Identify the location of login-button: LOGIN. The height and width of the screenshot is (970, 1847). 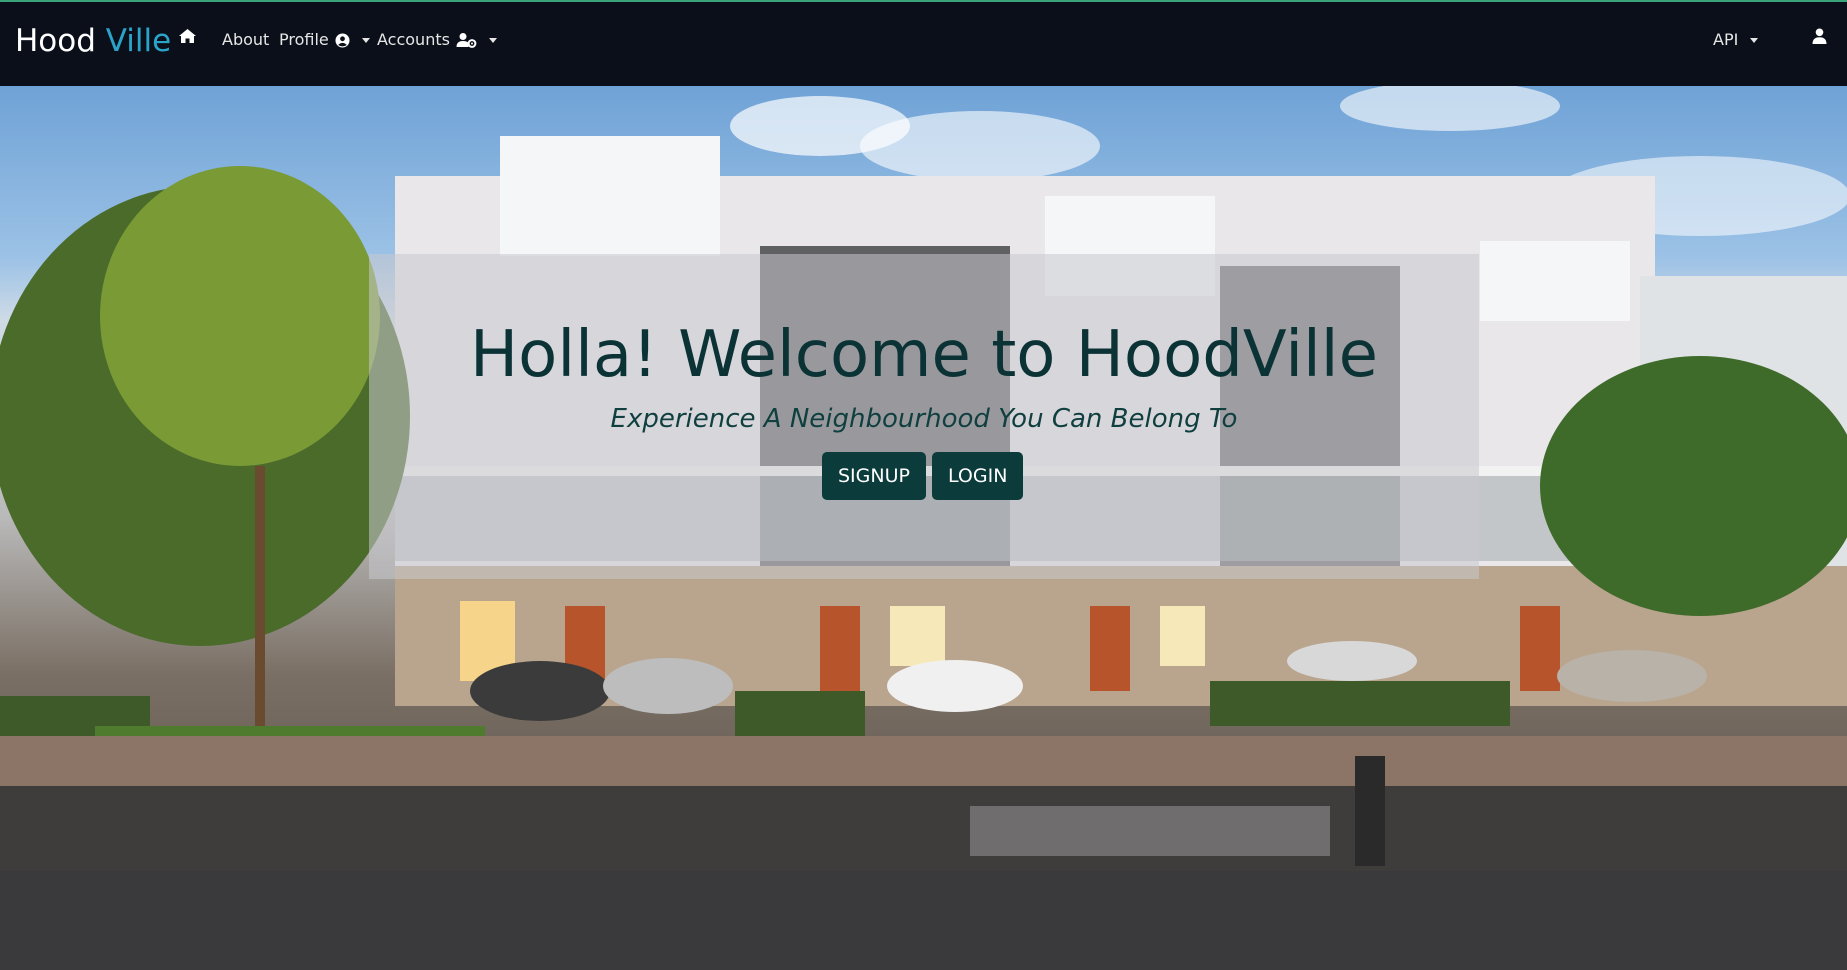
(978, 476).